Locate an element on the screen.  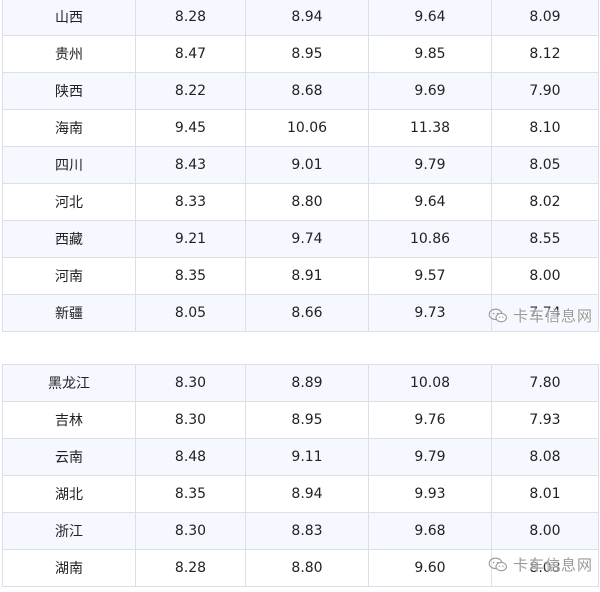
price-cell: 10.06 is located at coordinates (307, 128).